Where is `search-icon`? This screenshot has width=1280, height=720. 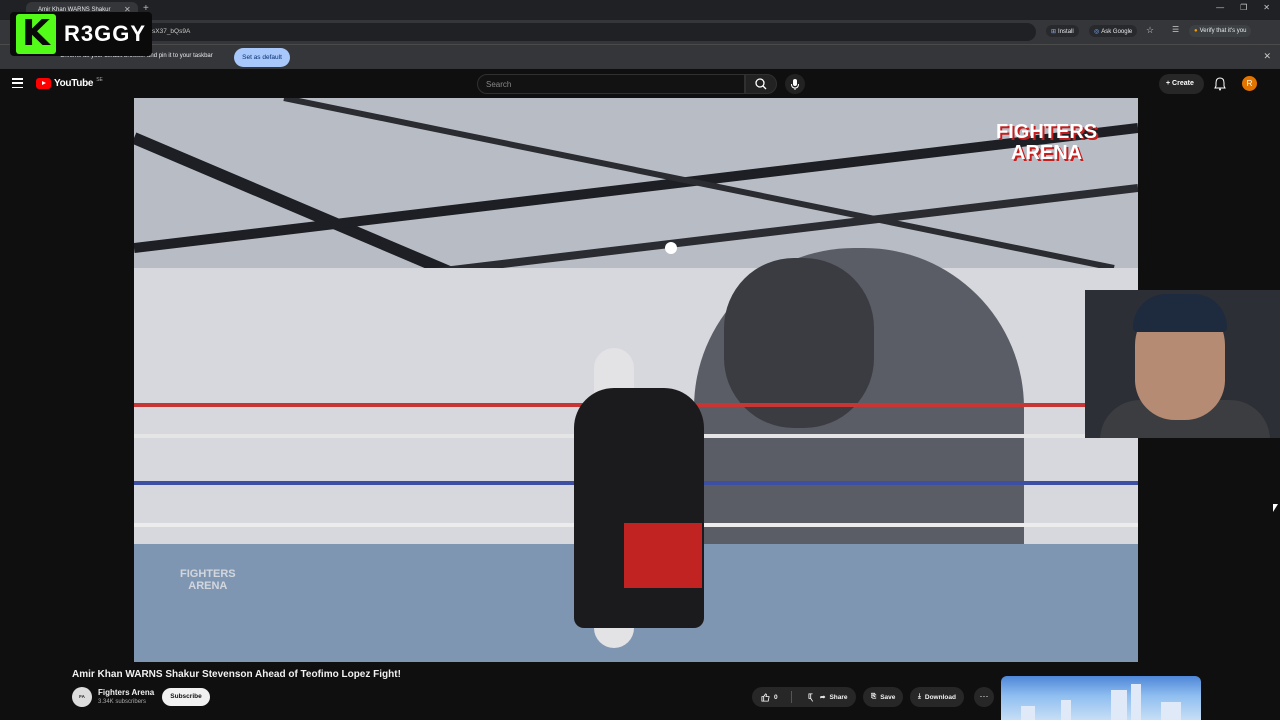 search-icon is located at coordinates (761, 84).